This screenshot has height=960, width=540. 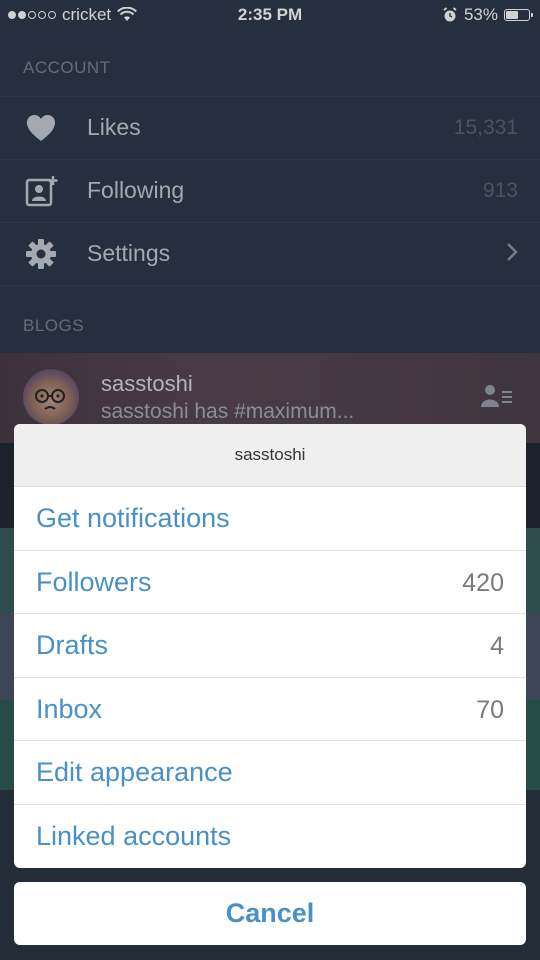 What do you see at coordinates (490, 709) in the screenshot?
I see `inbox-count: 70` at bounding box center [490, 709].